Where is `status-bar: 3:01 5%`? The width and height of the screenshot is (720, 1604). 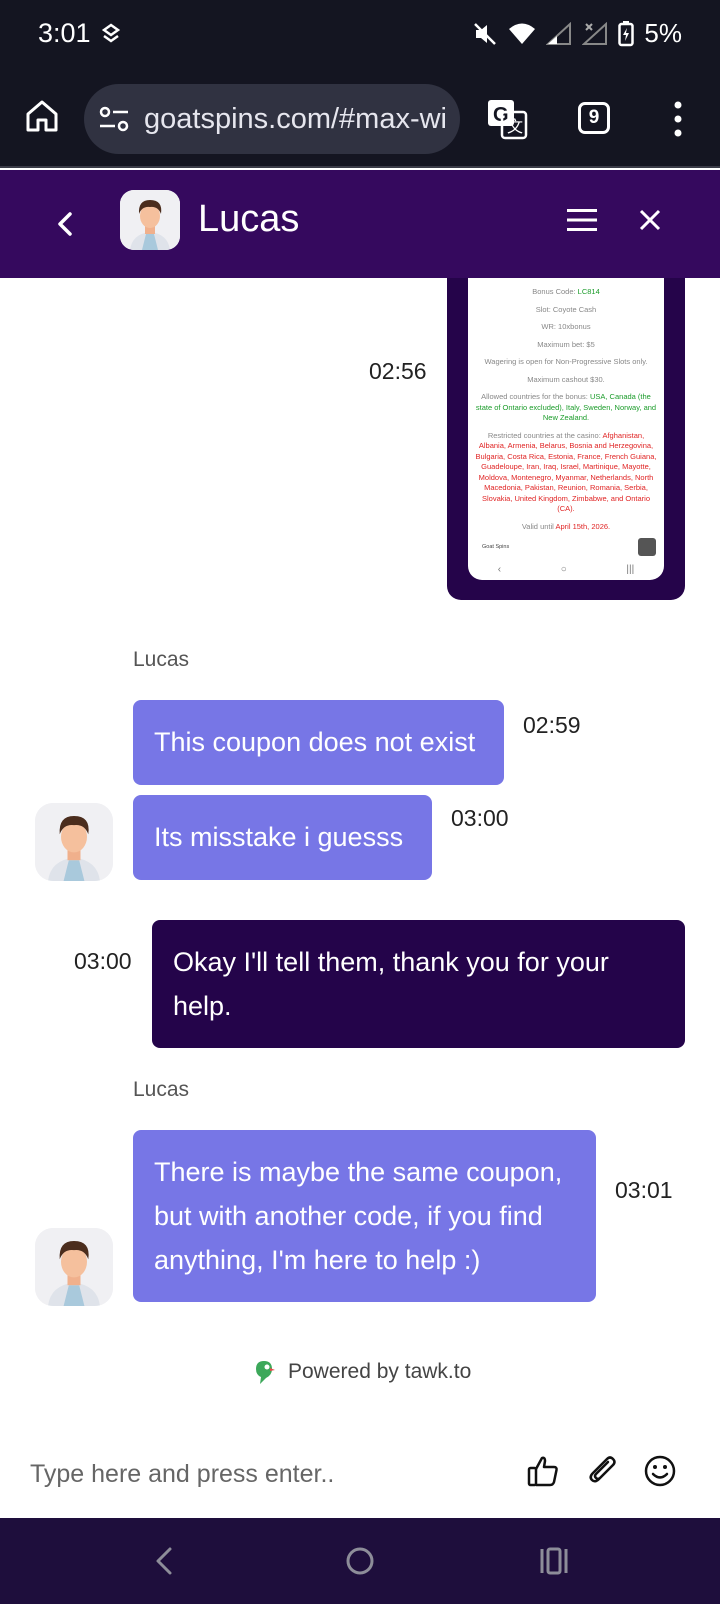 status-bar: 3:01 5% is located at coordinates (360, 34).